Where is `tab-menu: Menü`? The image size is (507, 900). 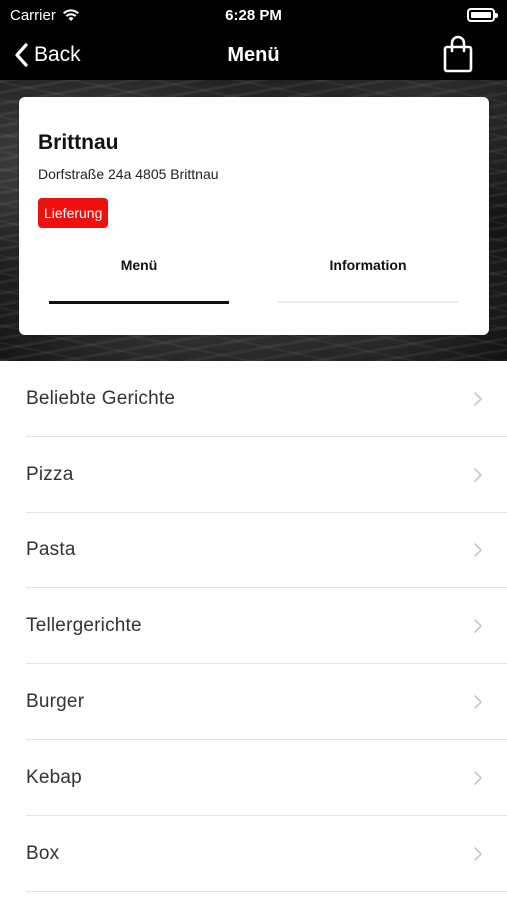
tab-menu: Menü is located at coordinates (139, 265).